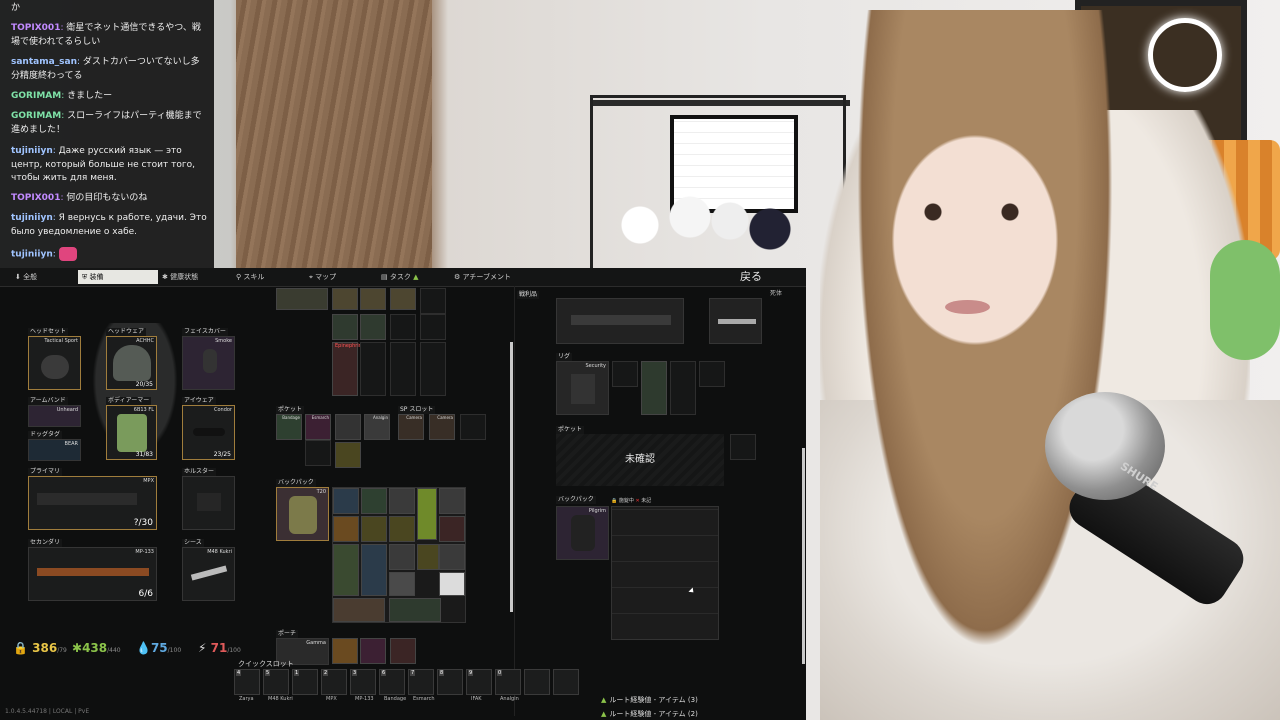 This screenshot has height=720, width=1280. I want to click on tab-label: タスク, so click(400, 277).